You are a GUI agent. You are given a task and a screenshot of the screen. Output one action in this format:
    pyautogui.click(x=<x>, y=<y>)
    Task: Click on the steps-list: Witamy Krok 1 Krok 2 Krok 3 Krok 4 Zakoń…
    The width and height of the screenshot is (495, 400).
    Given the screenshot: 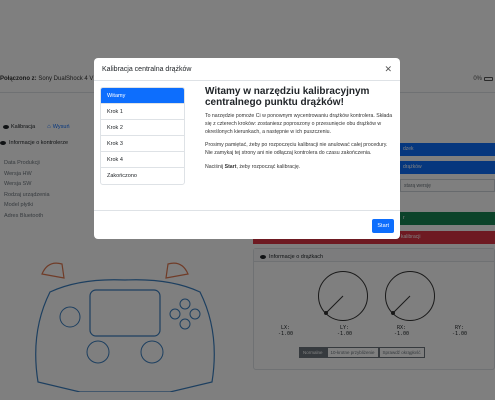 What is the action you would take?
    pyautogui.click(x=142, y=136)
    